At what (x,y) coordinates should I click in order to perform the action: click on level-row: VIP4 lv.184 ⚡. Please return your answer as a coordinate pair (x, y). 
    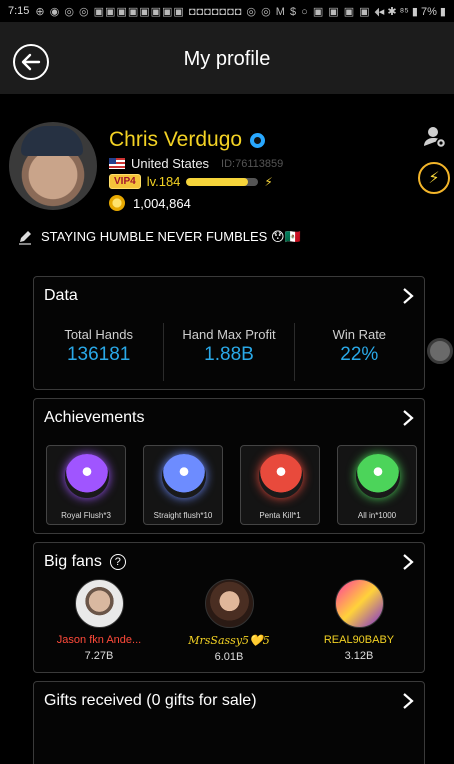
    Looking at the image, I should click on (191, 181).